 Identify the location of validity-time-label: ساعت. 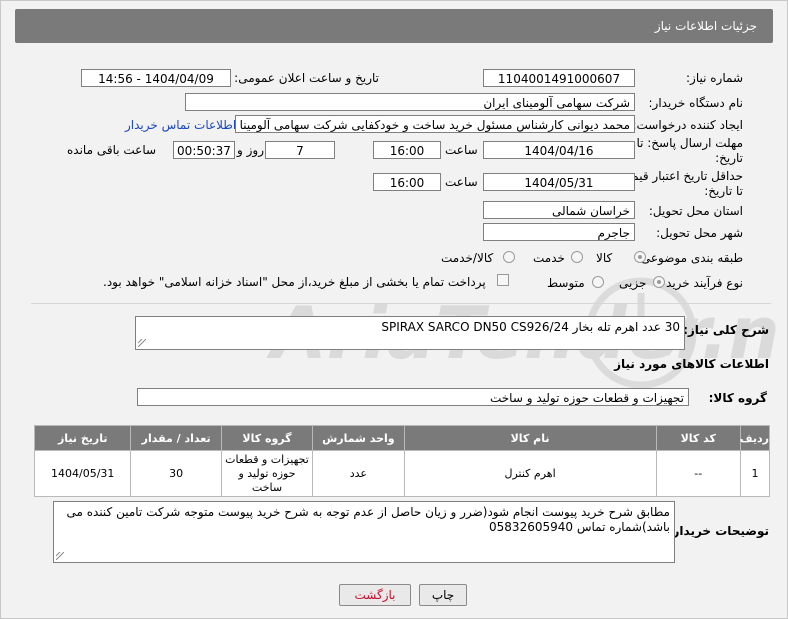
(461, 182).